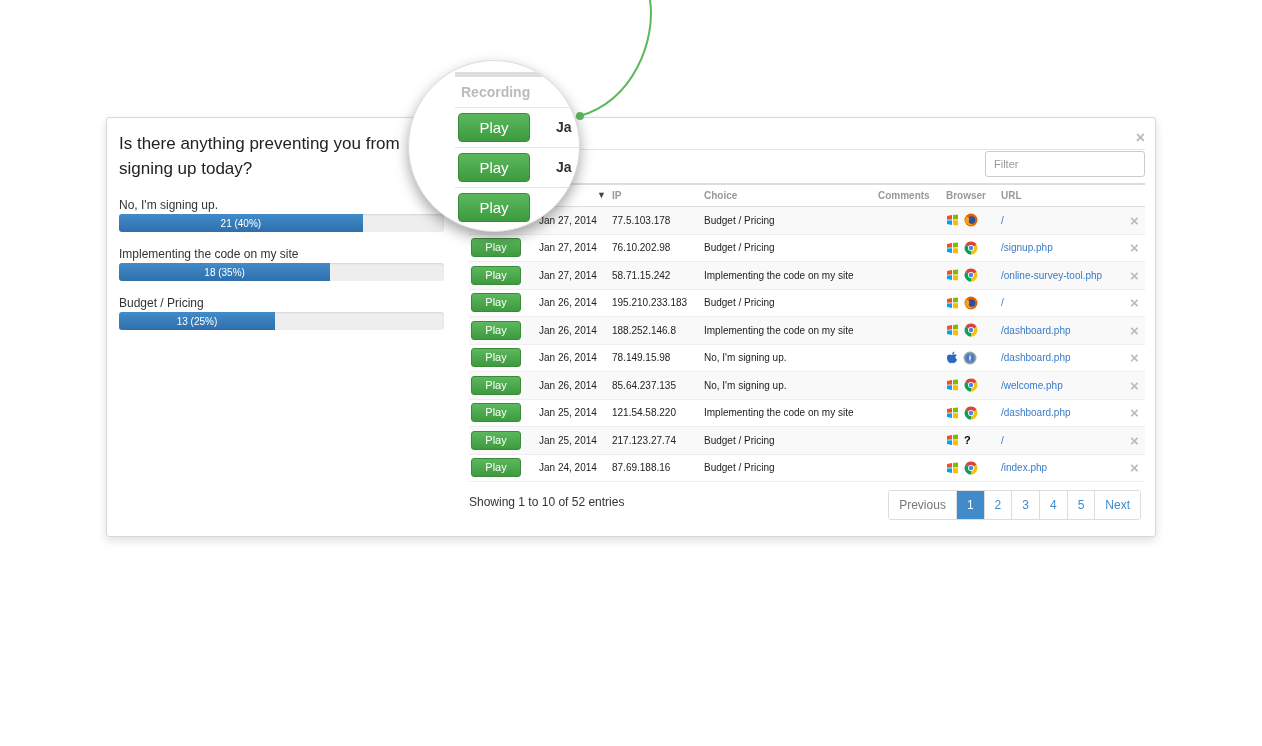 This screenshot has width=1262, height=746. What do you see at coordinates (969, 505) in the screenshot?
I see `page-button: 1` at bounding box center [969, 505].